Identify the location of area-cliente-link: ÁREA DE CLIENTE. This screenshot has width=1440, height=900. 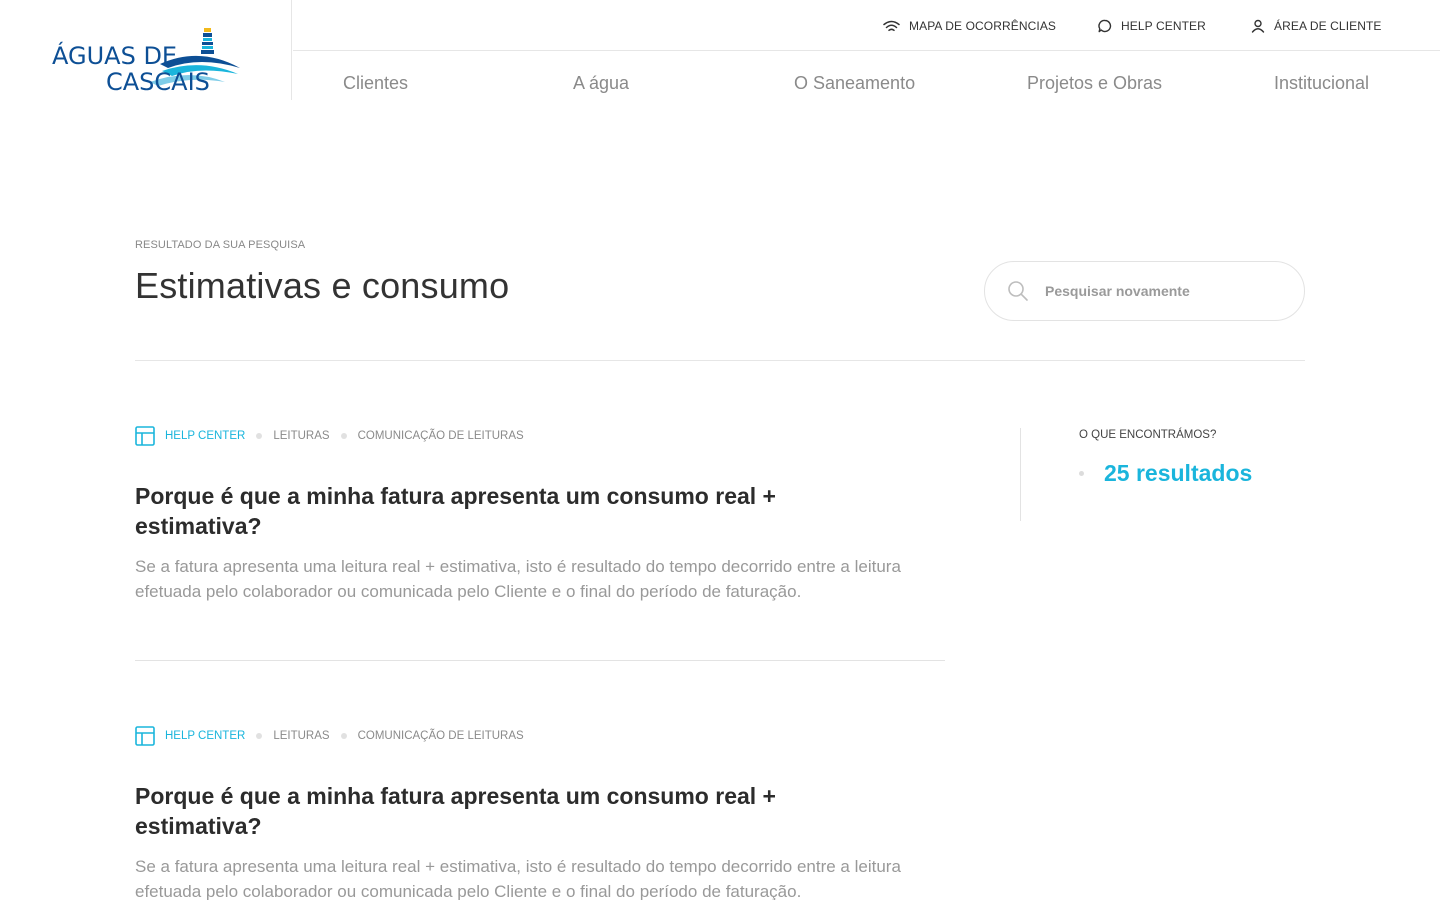
(1316, 26).